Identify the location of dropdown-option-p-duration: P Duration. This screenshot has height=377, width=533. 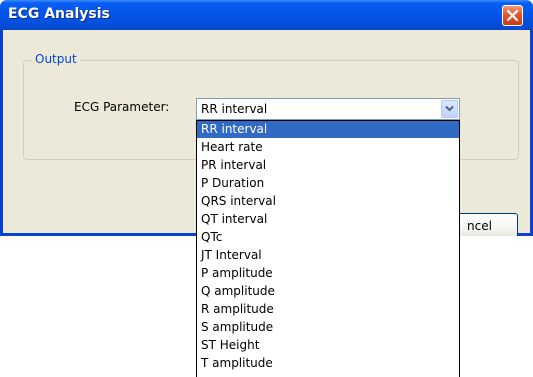
(328, 183).